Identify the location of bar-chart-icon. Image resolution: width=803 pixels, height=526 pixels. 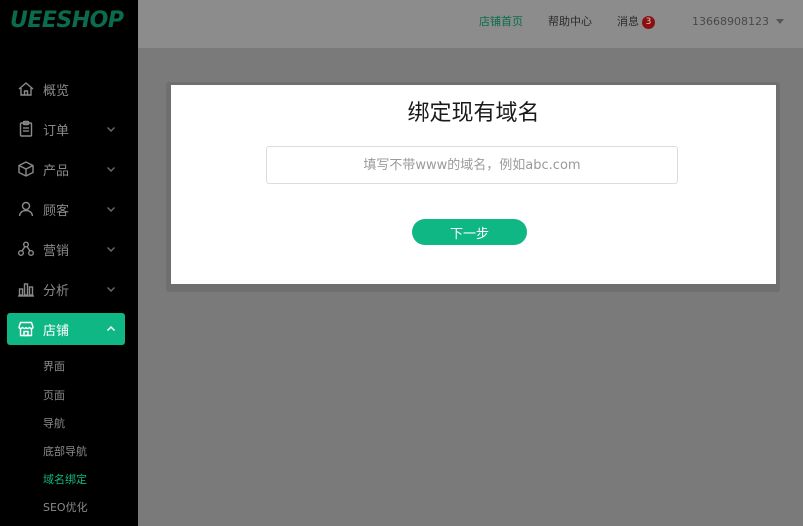
(26, 289).